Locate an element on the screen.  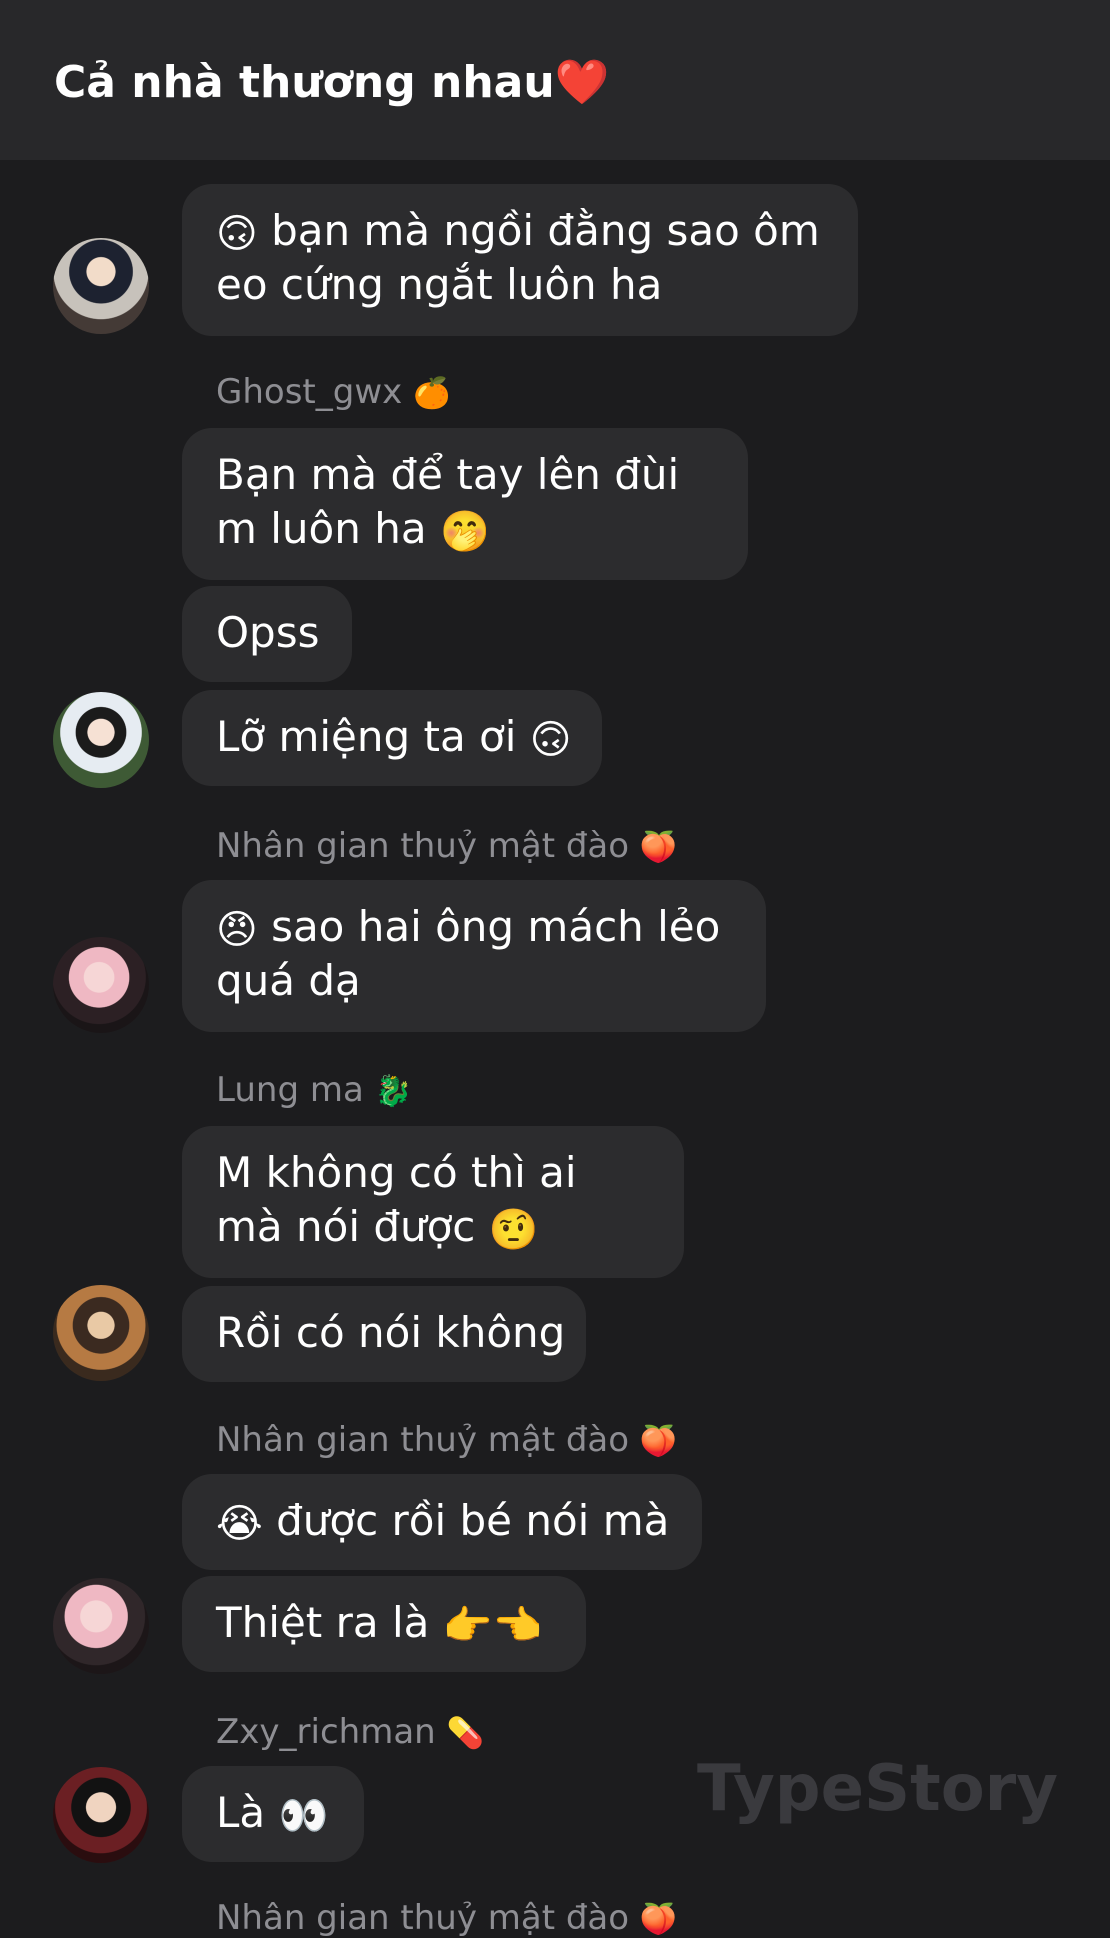
message-bubble: Opss is located at coordinates (267, 634).